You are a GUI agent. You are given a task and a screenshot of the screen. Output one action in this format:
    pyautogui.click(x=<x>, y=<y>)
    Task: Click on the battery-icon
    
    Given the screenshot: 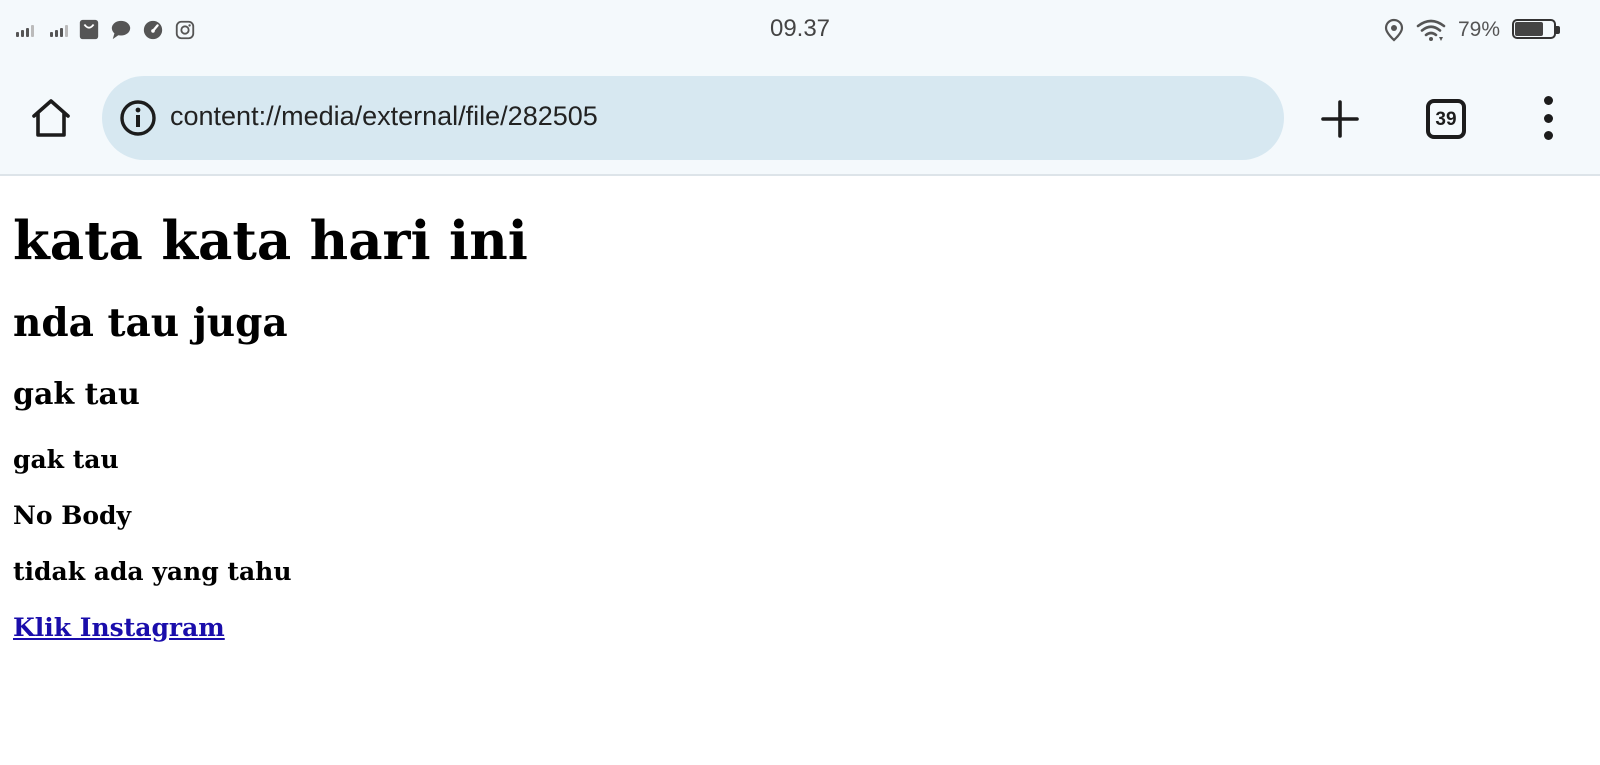 What is the action you would take?
    pyautogui.click(x=1536, y=30)
    